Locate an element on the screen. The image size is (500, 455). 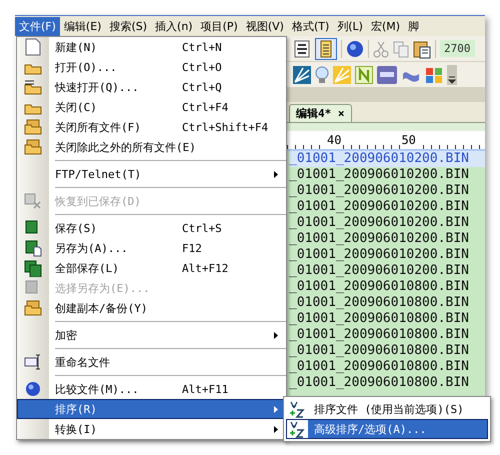
overflow-chevron-icon is located at coordinates (452, 74).